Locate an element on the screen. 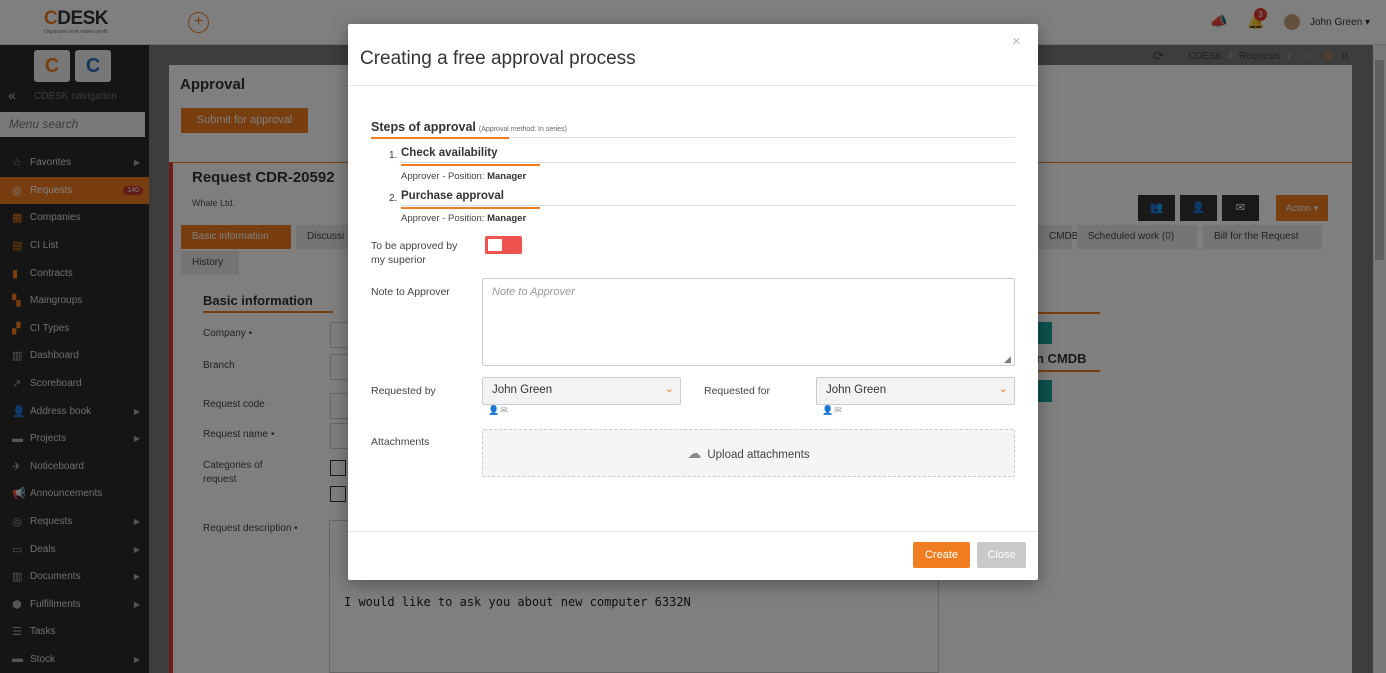 This screenshot has width=1386, height=673. modal-title: Creating a free approval process is located at coordinates (498, 58).